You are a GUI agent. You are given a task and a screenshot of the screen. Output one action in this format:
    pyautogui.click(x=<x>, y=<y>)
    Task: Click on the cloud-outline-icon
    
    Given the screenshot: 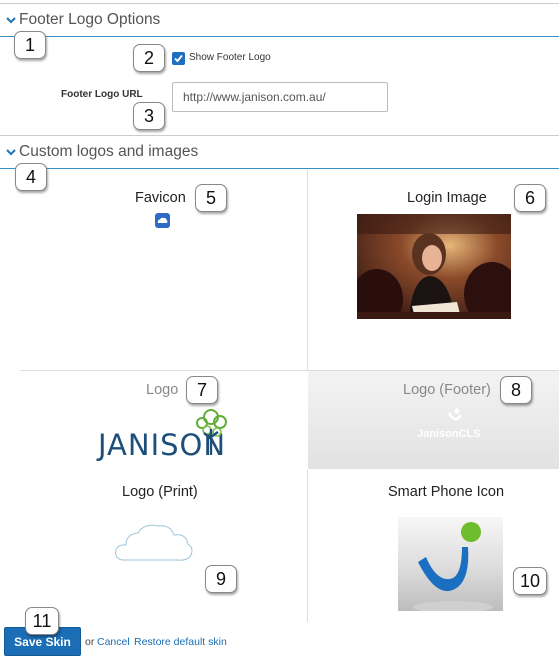 What is the action you would take?
    pyautogui.click(x=154, y=543)
    